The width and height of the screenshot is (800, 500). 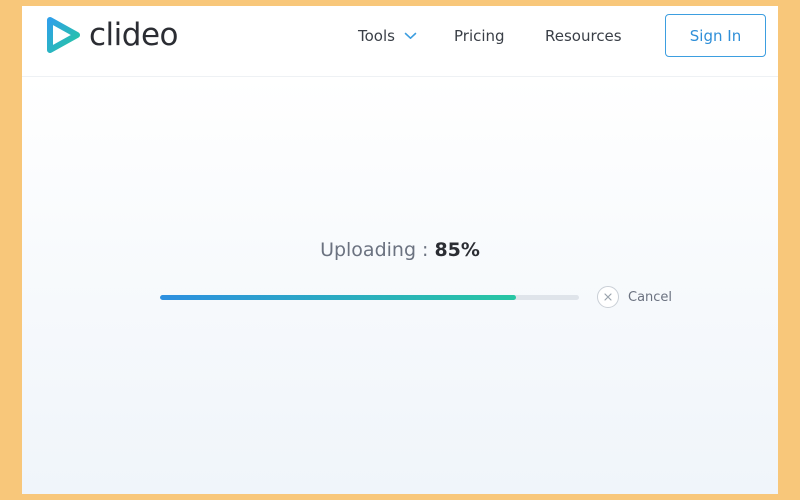 What do you see at coordinates (583, 36) in the screenshot?
I see `nav-resources-link: Resources` at bounding box center [583, 36].